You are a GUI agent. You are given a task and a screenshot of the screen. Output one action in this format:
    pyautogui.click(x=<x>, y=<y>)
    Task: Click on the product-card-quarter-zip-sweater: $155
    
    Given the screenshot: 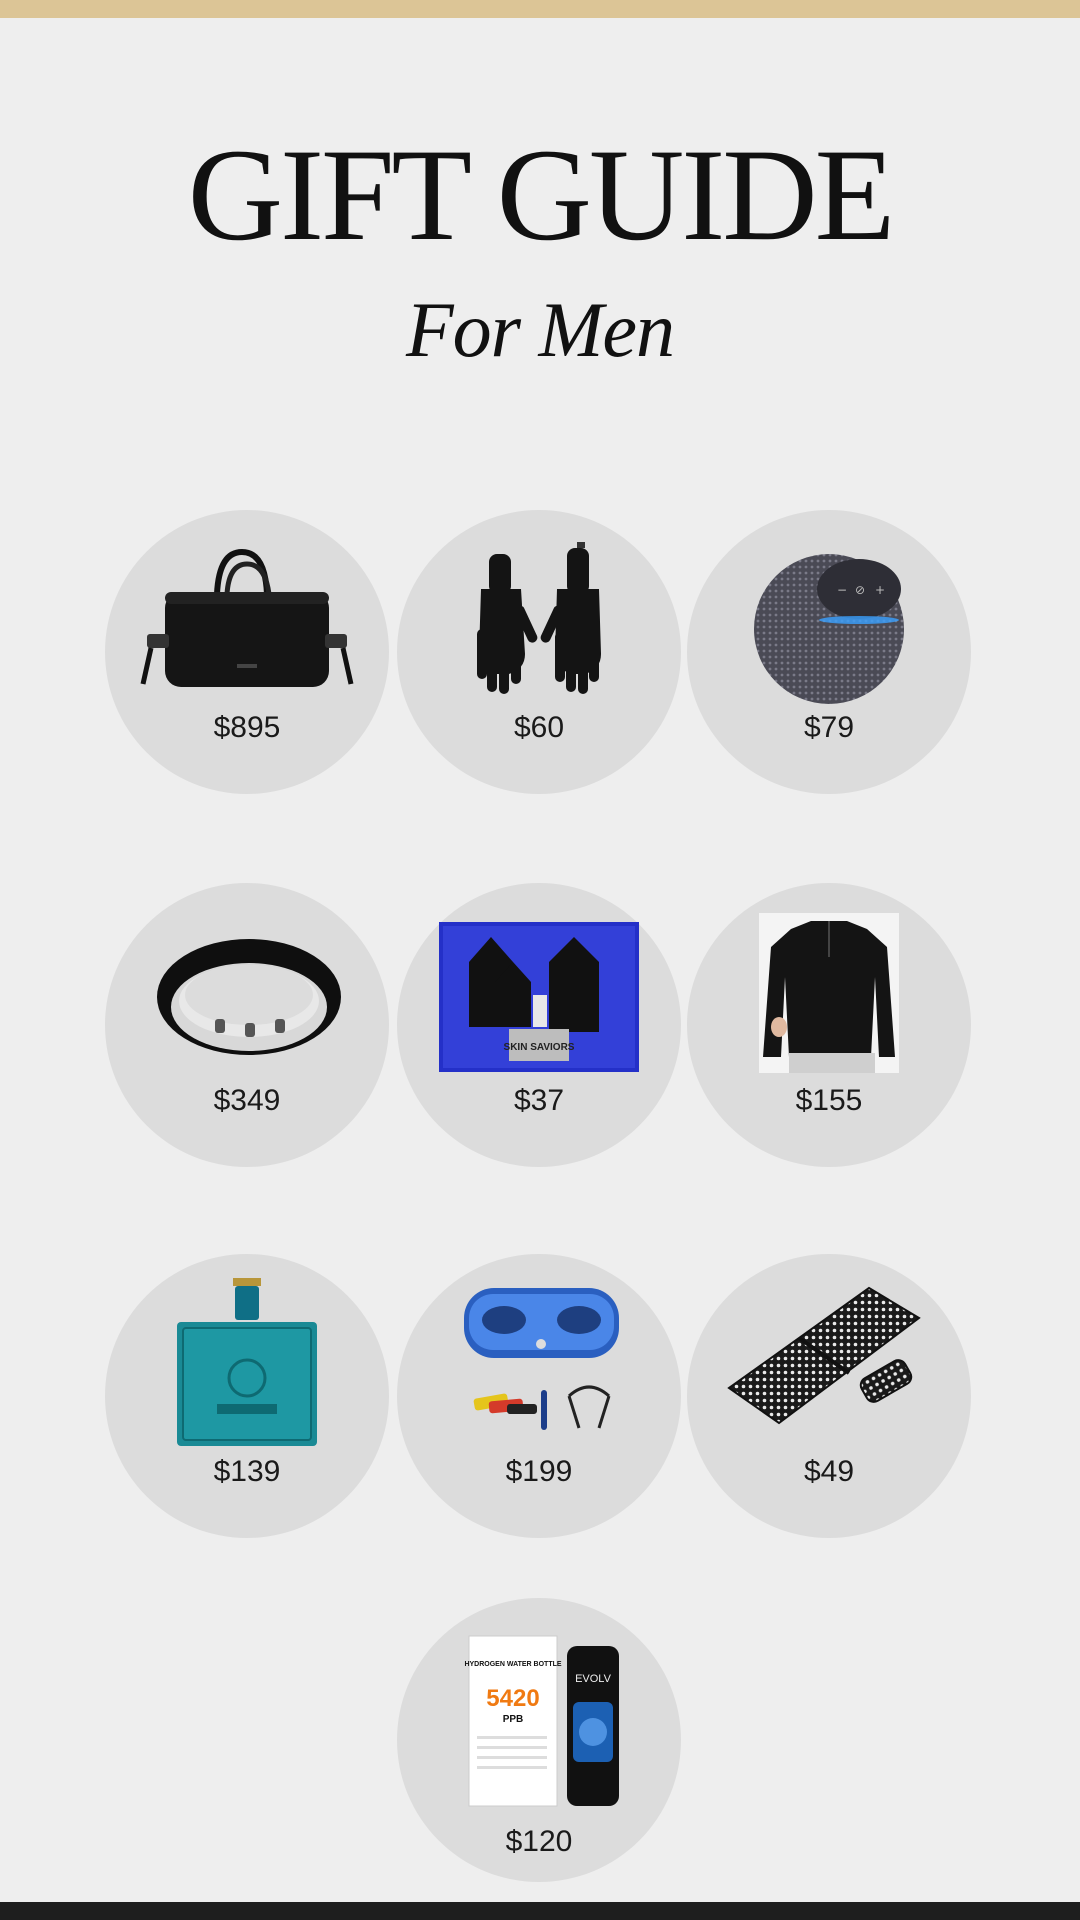 What is the action you would take?
    pyautogui.click(x=829, y=1025)
    